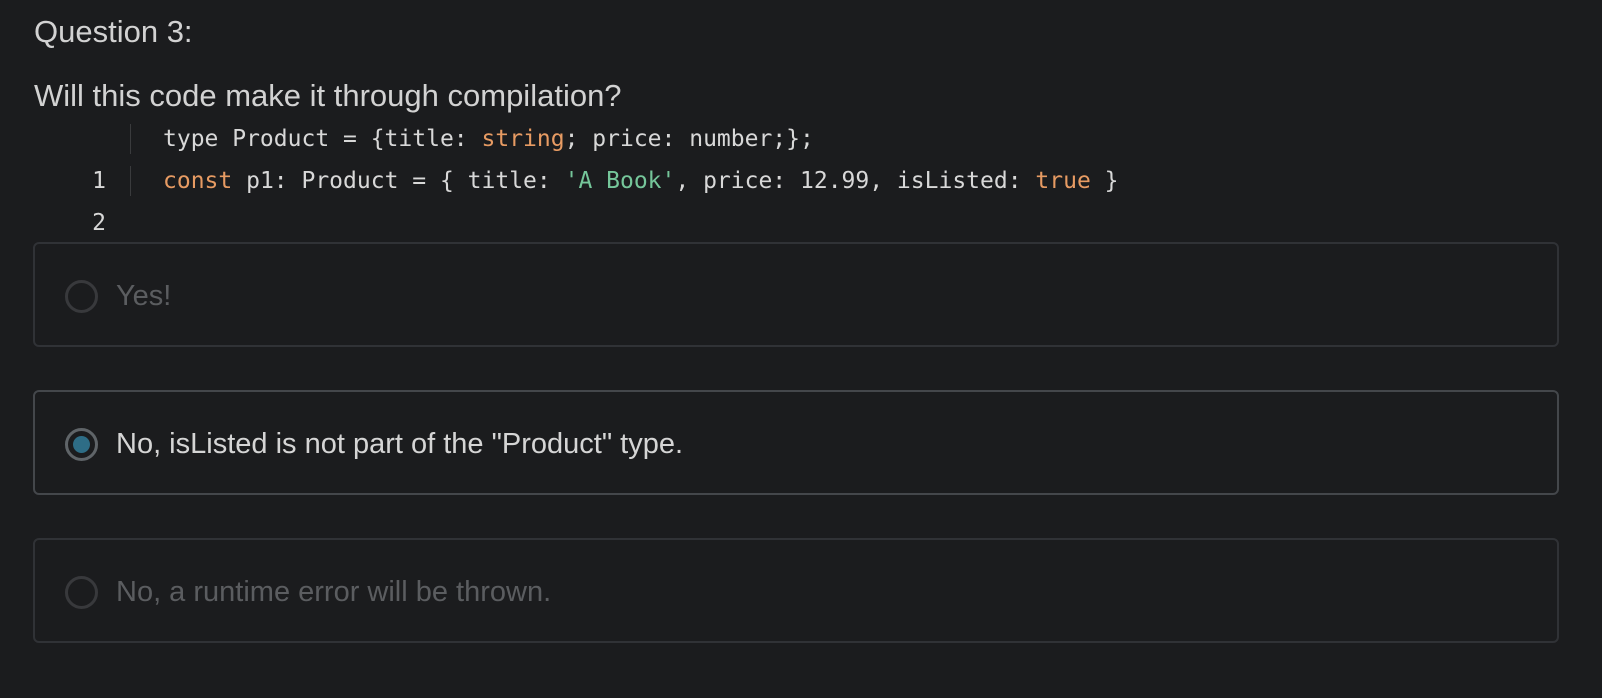 The image size is (1602, 698). Describe the element at coordinates (689, 139) in the screenshot. I see `code-token: ; price: number;};` at that location.